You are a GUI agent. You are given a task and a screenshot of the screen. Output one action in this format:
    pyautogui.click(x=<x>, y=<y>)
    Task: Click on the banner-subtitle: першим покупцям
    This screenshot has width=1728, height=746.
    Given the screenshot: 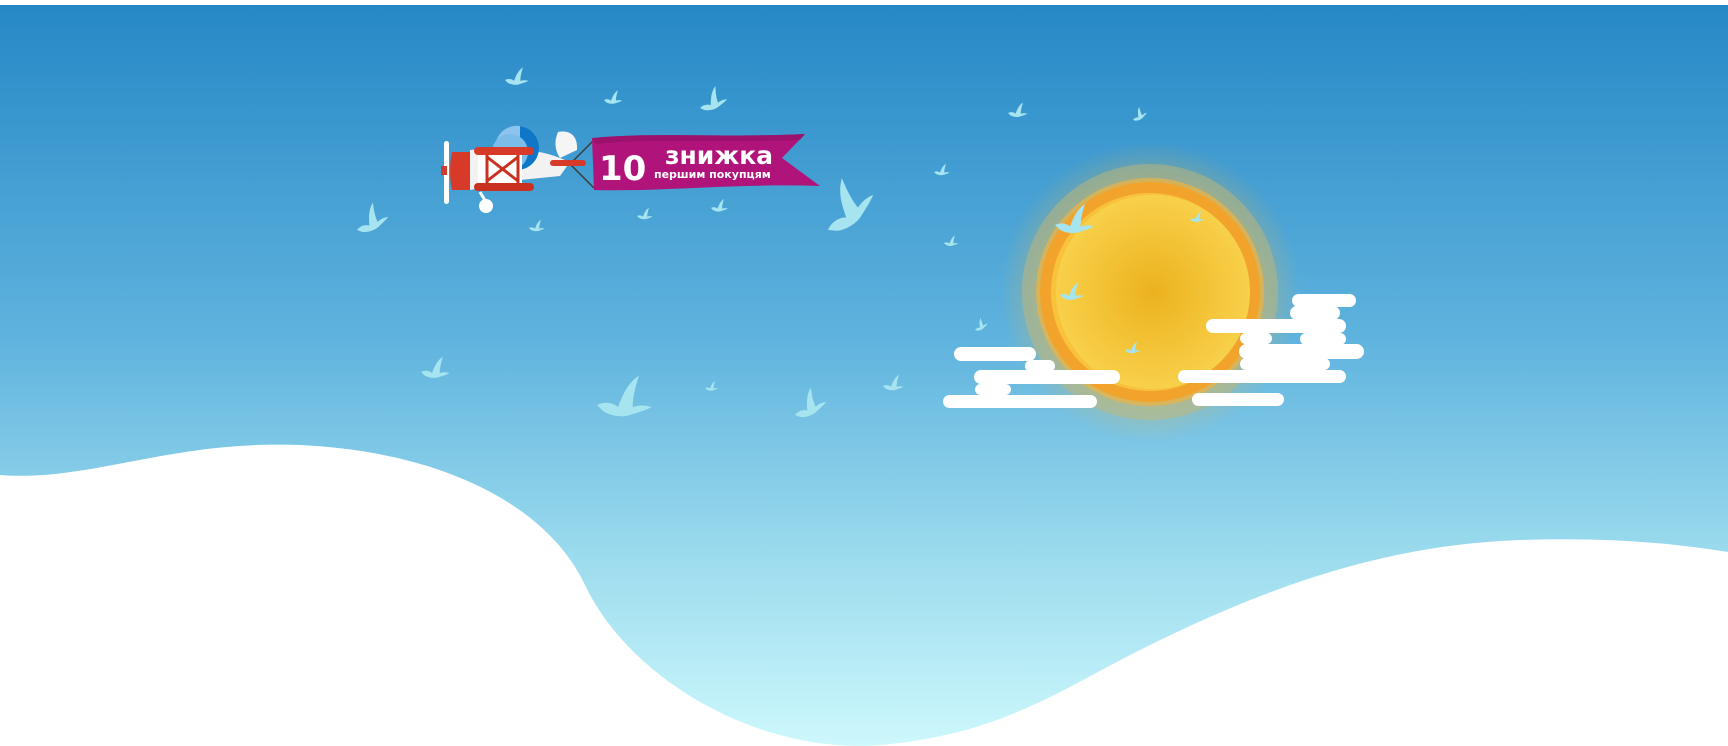 What is the action you would take?
    pyautogui.click(x=712, y=174)
    